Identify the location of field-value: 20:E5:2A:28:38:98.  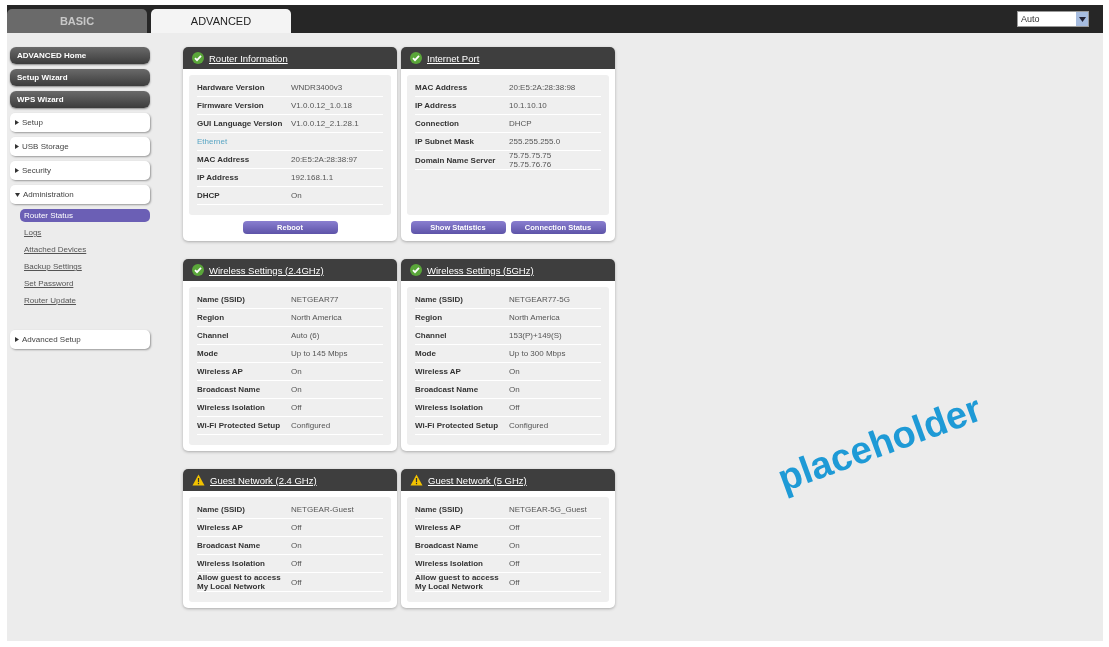
(542, 87).